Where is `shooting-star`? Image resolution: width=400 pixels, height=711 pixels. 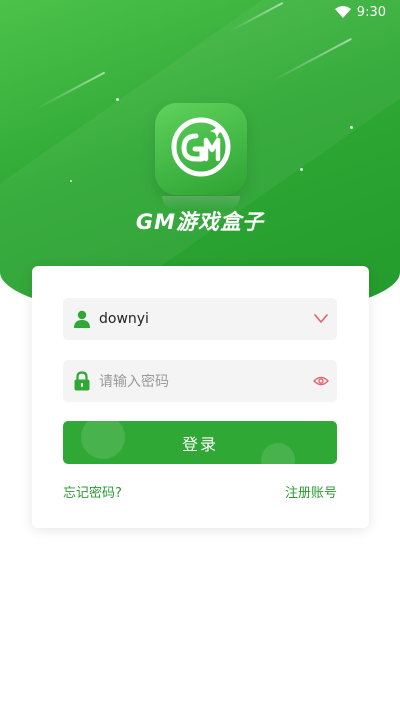 shooting-star is located at coordinates (70, 90).